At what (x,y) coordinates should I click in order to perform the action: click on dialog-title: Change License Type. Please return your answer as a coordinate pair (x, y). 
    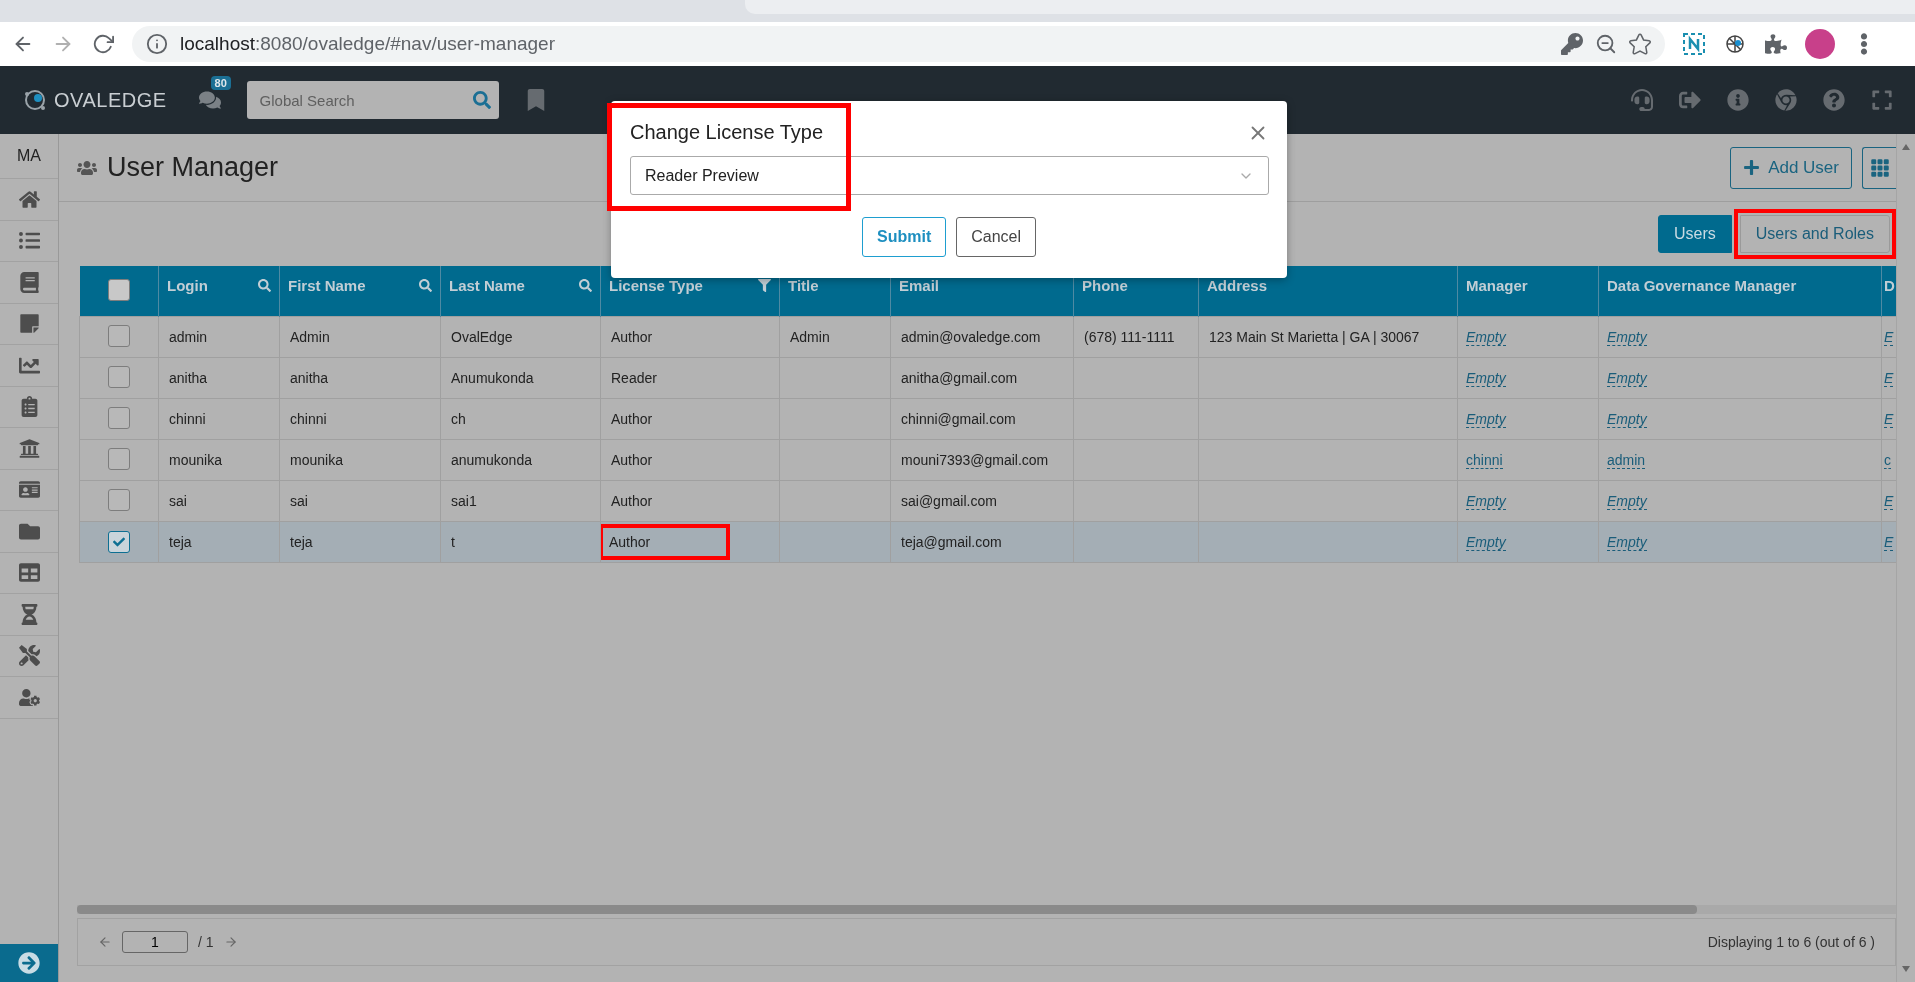
    Looking at the image, I should click on (727, 132).